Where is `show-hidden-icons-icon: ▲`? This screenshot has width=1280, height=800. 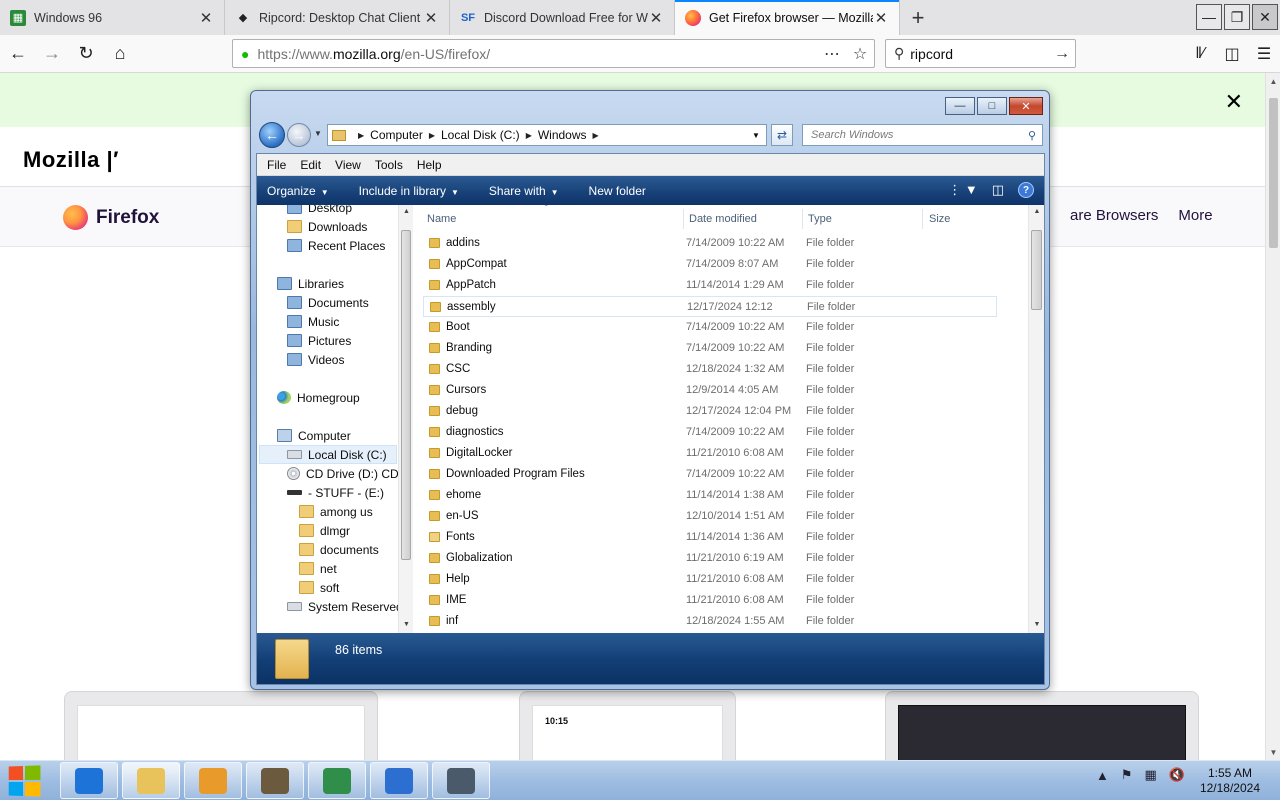 show-hidden-icons-icon: ▲ is located at coordinates (1102, 775).